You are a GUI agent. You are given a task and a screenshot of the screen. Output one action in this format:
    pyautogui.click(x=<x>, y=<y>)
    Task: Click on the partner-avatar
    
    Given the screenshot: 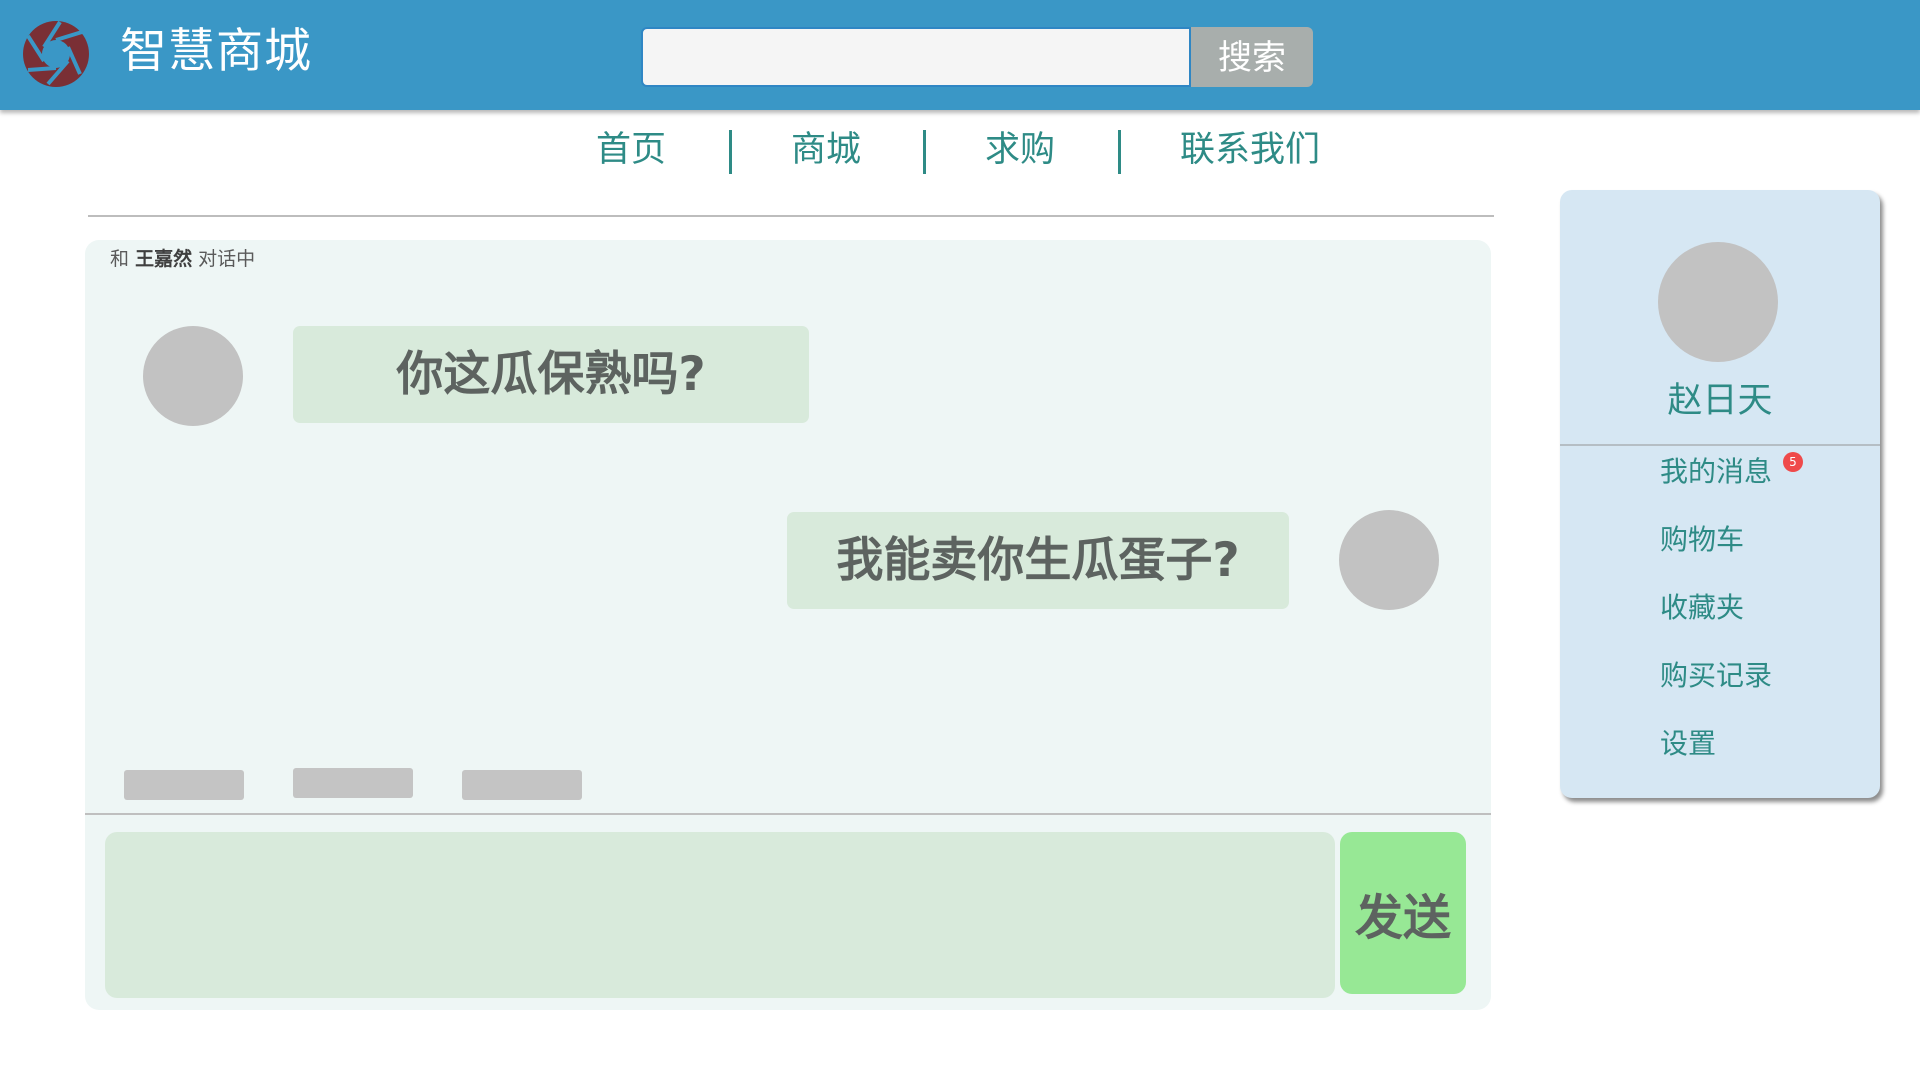 What is the action you would take?
    pyautogui.click(x=193, y=376)
    